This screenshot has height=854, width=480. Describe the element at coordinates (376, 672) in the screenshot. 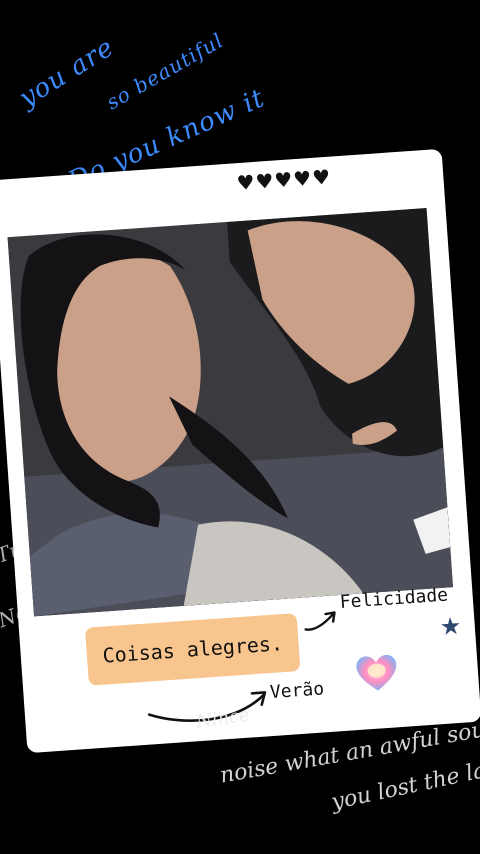

I see `heart-icon` at that location.